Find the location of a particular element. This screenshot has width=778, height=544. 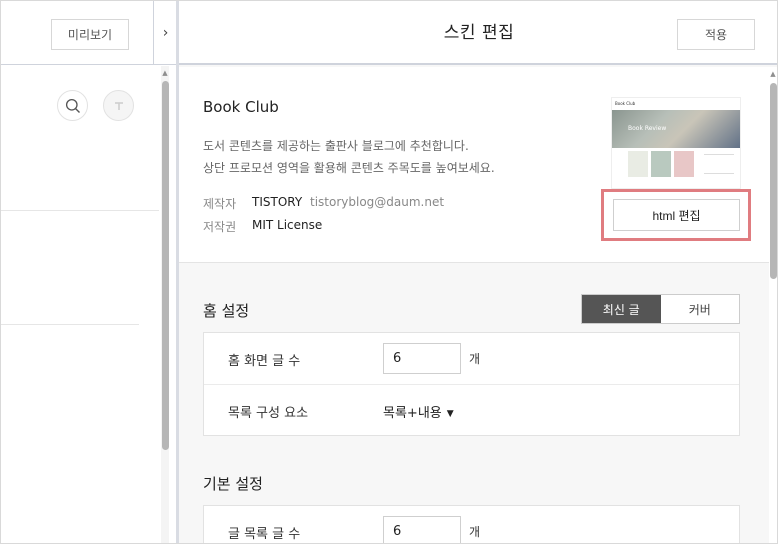

home-type-toggle: 최신 글 커버 is located at coordinates (660, 309).